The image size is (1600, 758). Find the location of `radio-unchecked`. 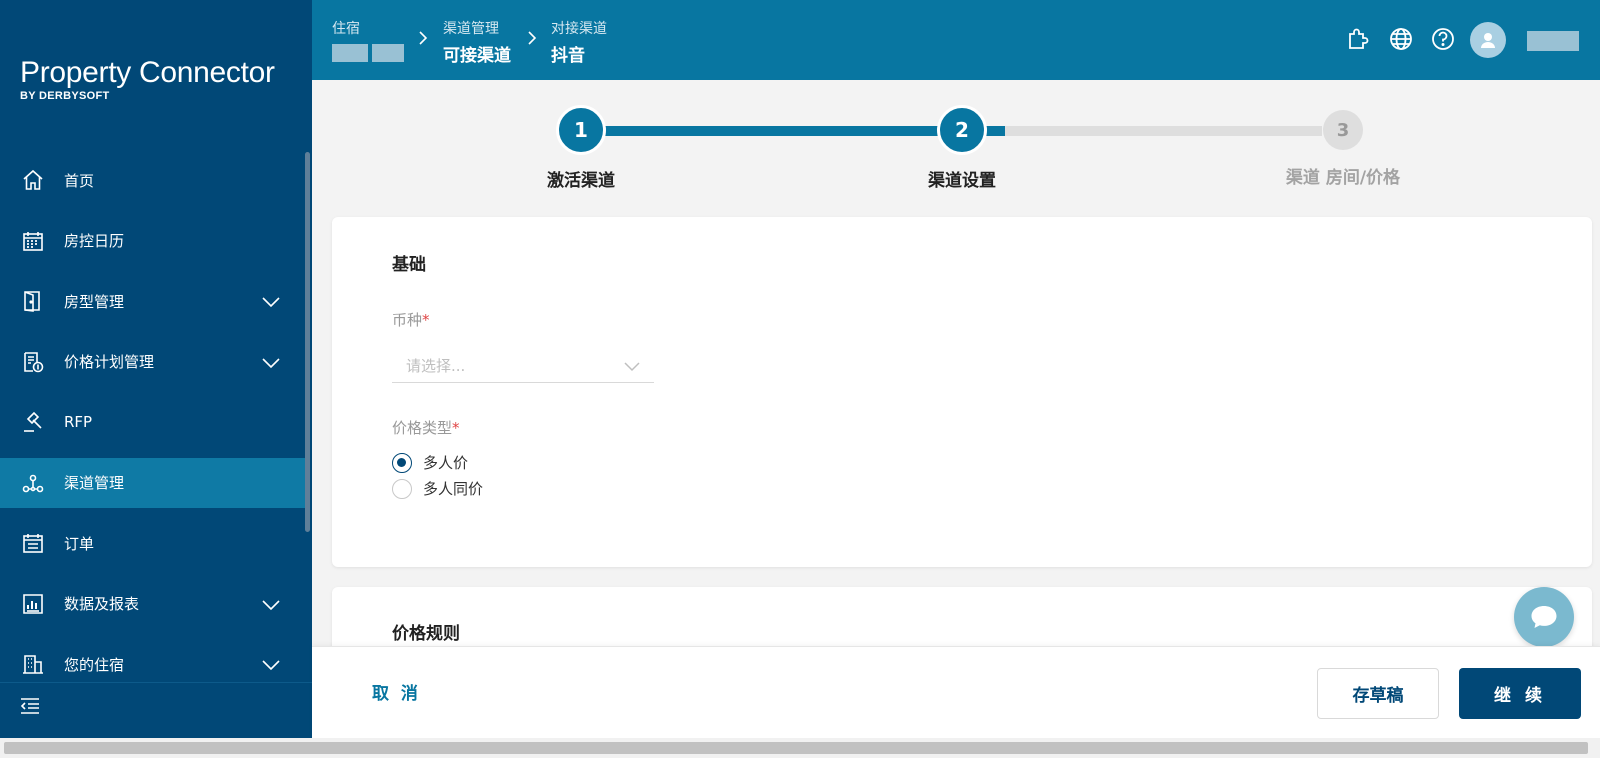

radio-unchecked is located at coordinates (402, 488).